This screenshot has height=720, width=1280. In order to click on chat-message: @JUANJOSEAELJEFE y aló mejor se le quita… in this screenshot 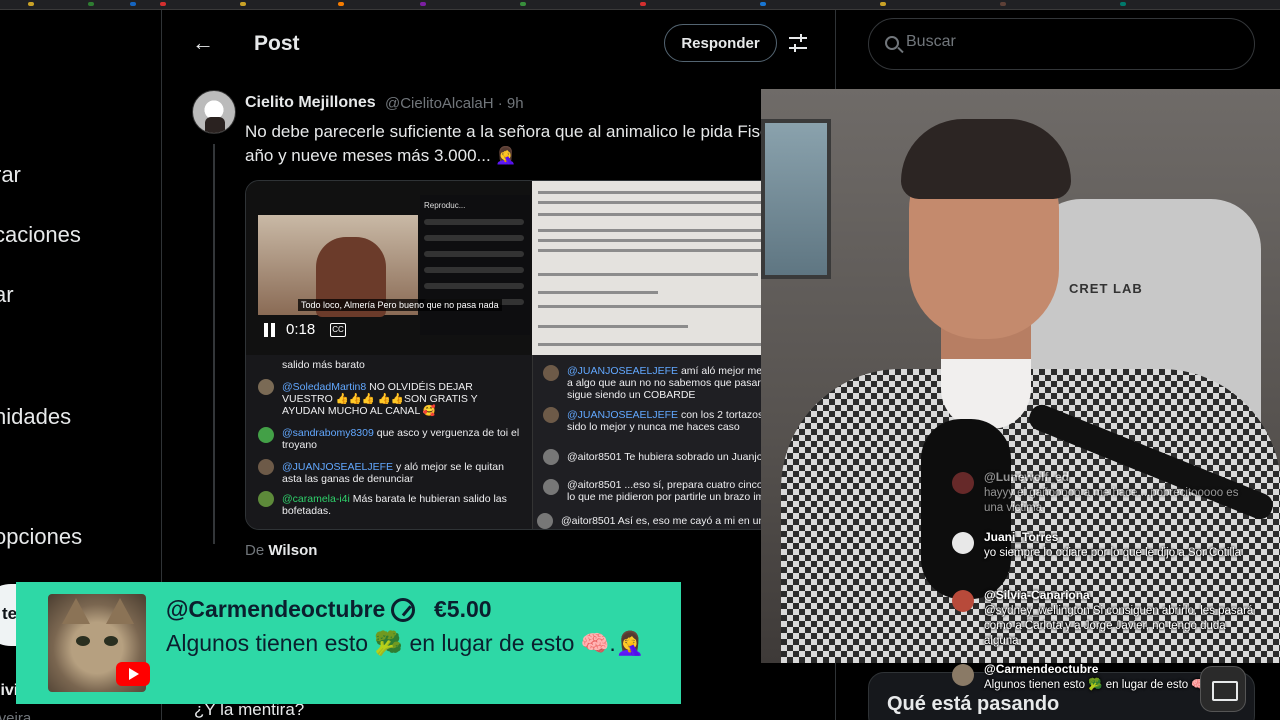, I will do `click(393, 473)`.